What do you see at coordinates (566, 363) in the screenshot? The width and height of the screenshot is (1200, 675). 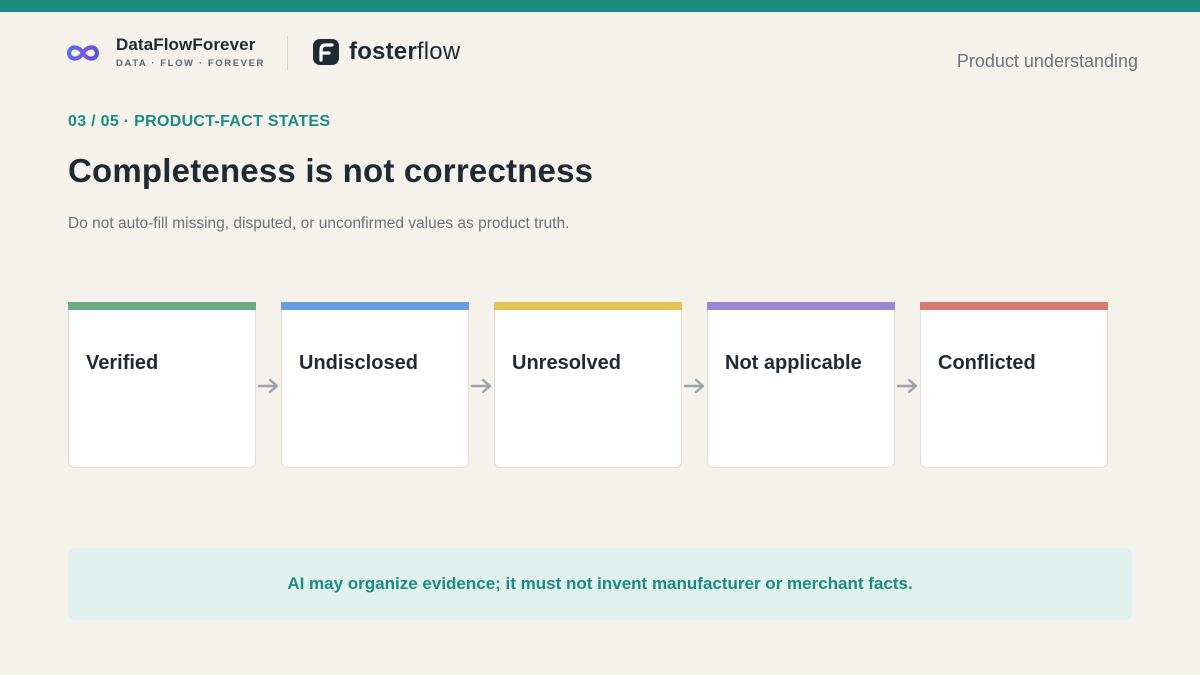 I see `state-label: Unresolved` at bounding box center [566, 363].